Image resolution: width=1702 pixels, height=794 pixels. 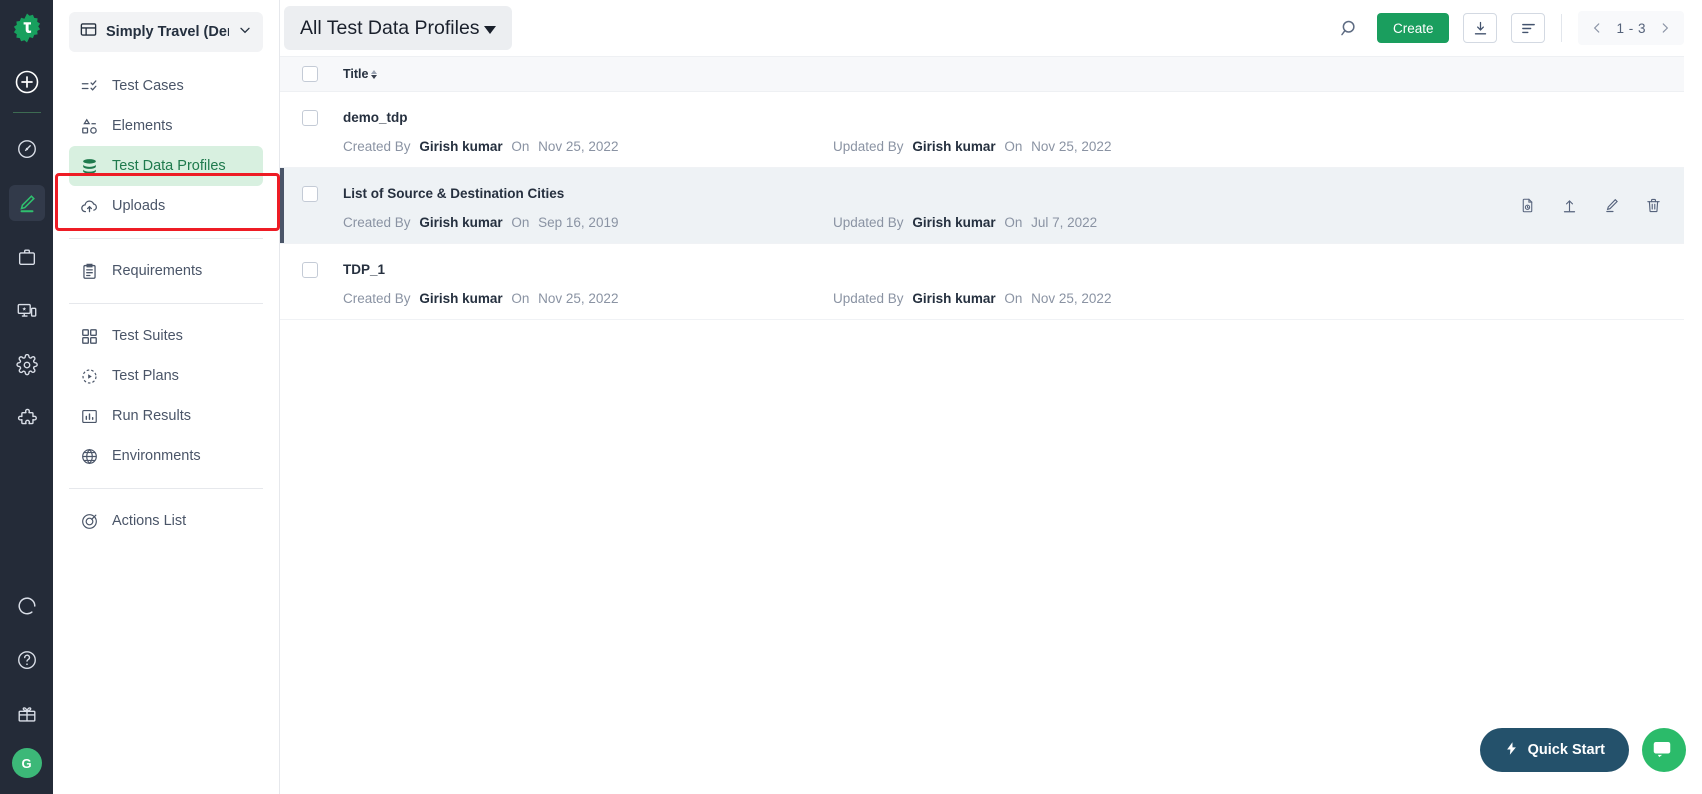 I want to click on search-icon, so click(x=1350, y=28).